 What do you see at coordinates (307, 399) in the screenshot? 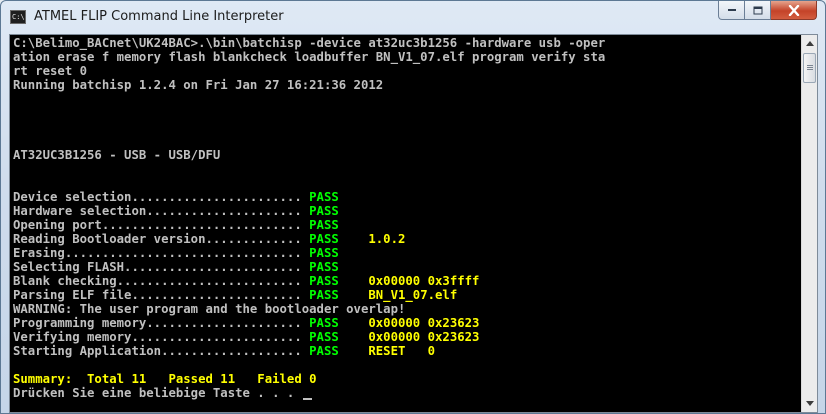
I see `text-cursor` at bounding box center [307, 399].